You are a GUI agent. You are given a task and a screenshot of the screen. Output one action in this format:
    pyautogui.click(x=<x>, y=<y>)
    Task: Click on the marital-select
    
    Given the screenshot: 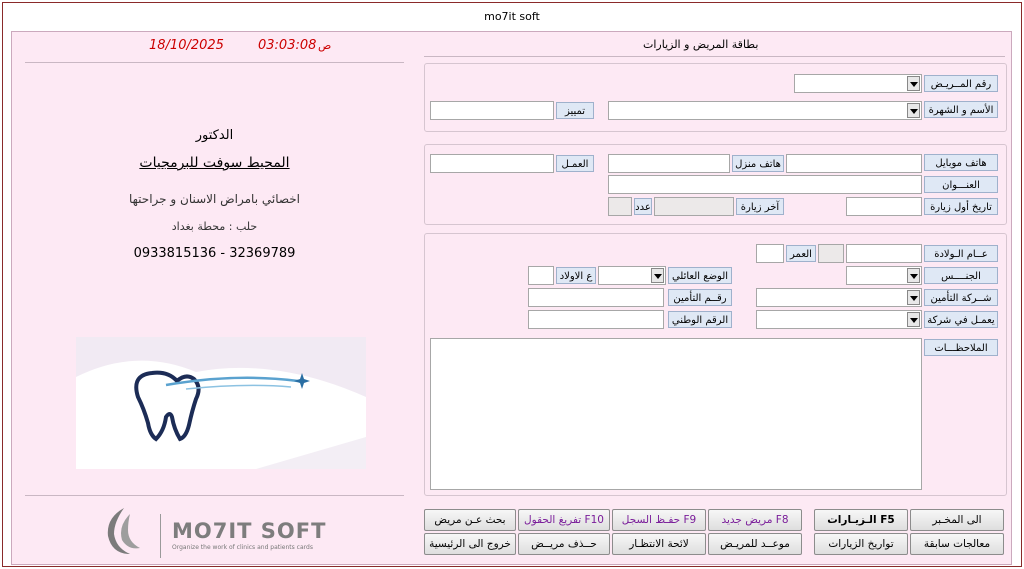 What is the action you would take?
    pyautogui.click(x=632, y=275)
    